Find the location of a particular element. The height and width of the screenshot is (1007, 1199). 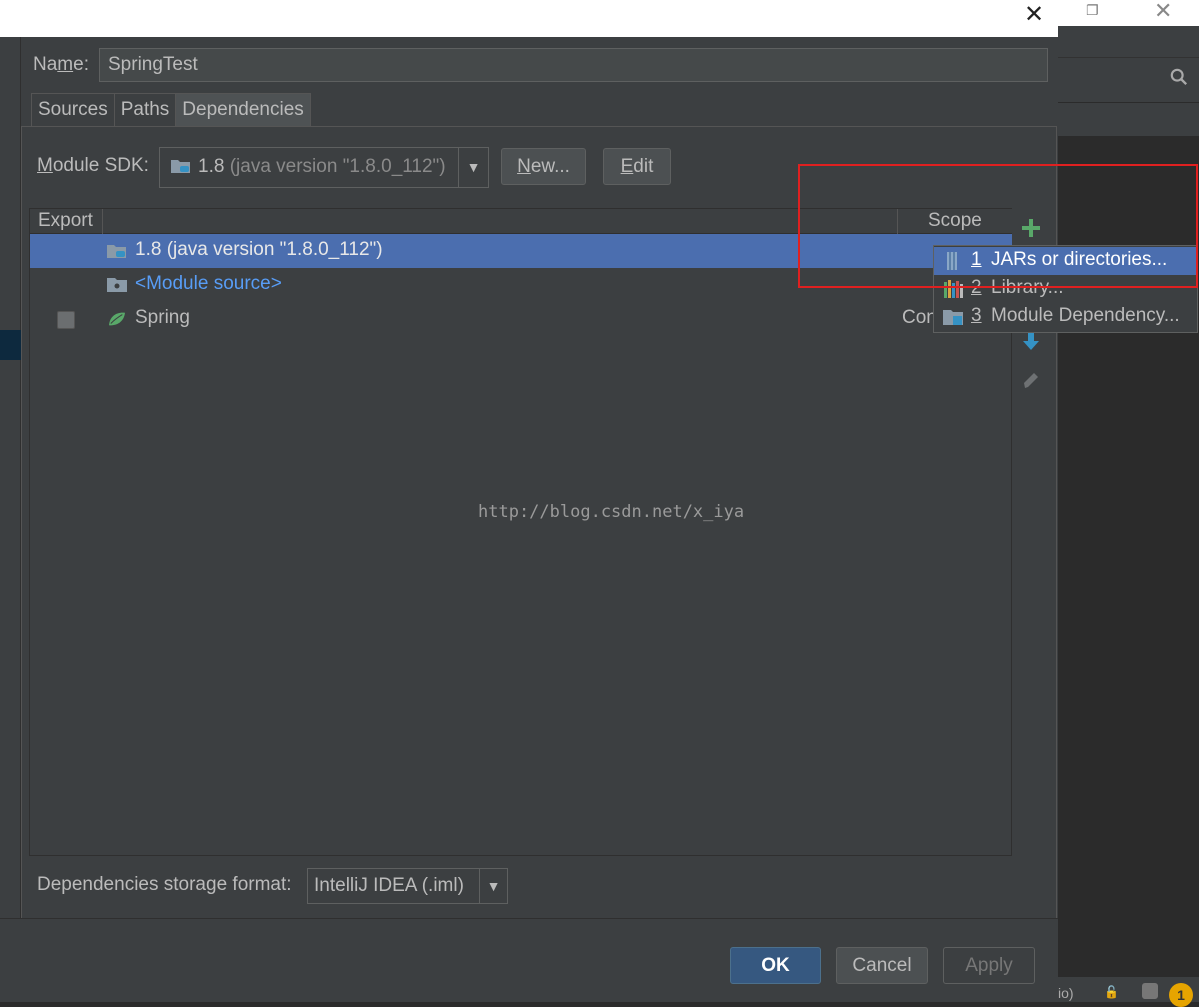

export-column-header: Export is located at coordinates (66, 221).